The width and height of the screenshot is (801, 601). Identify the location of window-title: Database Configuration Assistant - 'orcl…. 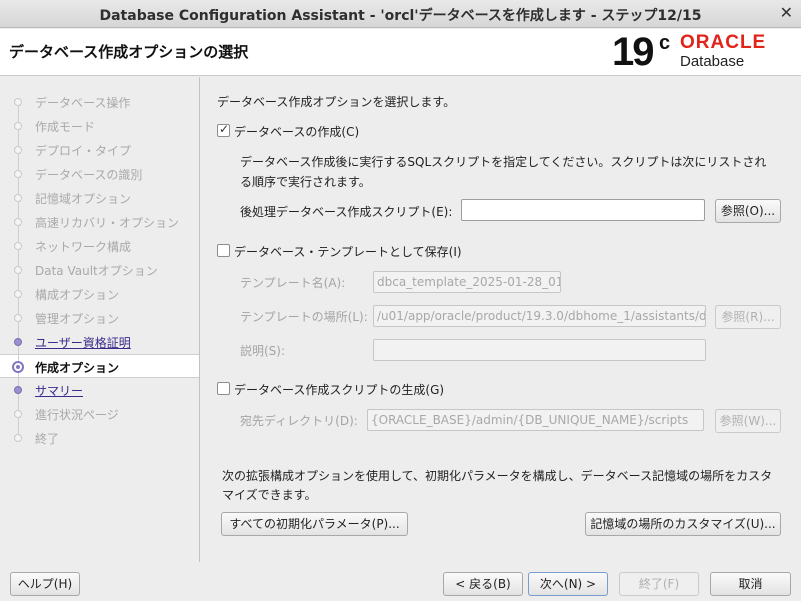
(400, 16).